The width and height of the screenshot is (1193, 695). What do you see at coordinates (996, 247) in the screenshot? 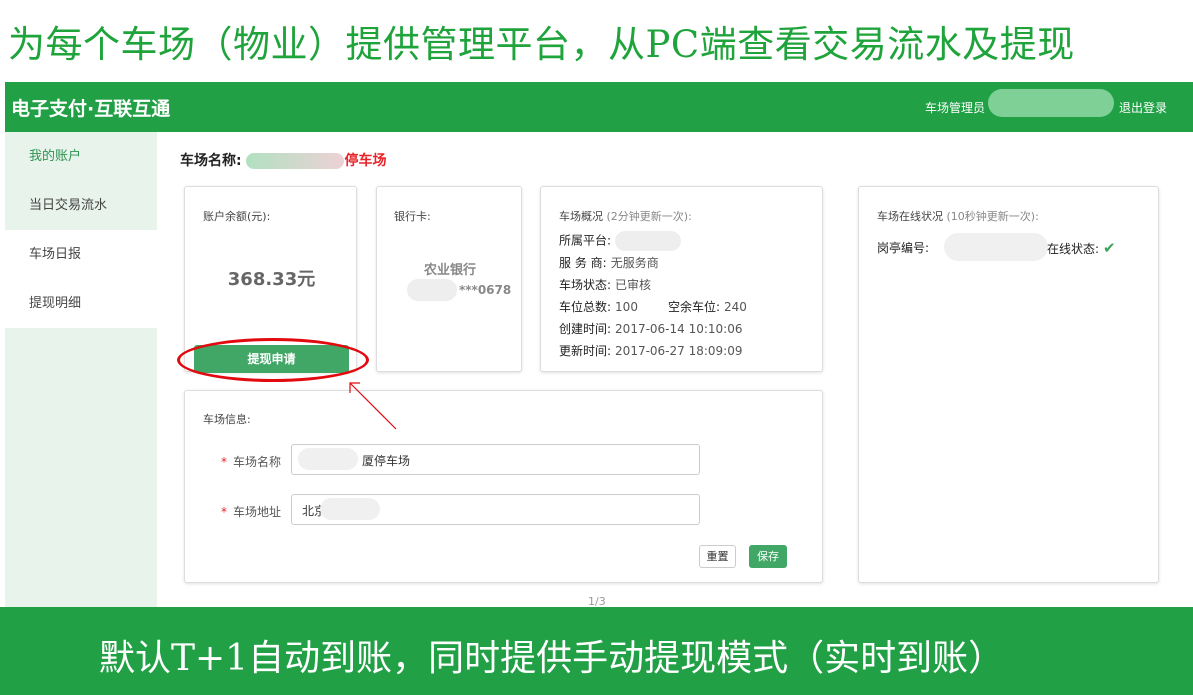
I see `redacted-booth-id` at bounding box center [996, 247].